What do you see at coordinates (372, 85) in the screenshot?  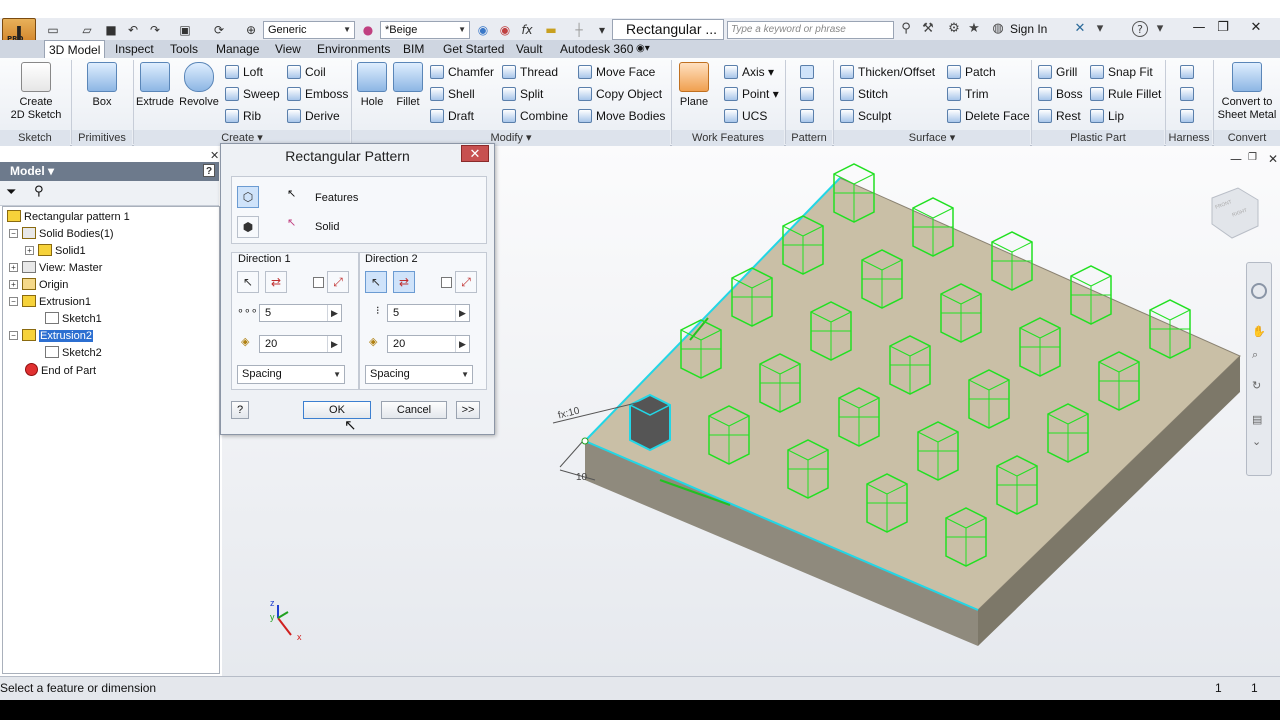 I see `hole-button: Hole` at bounding box center [372, 85].